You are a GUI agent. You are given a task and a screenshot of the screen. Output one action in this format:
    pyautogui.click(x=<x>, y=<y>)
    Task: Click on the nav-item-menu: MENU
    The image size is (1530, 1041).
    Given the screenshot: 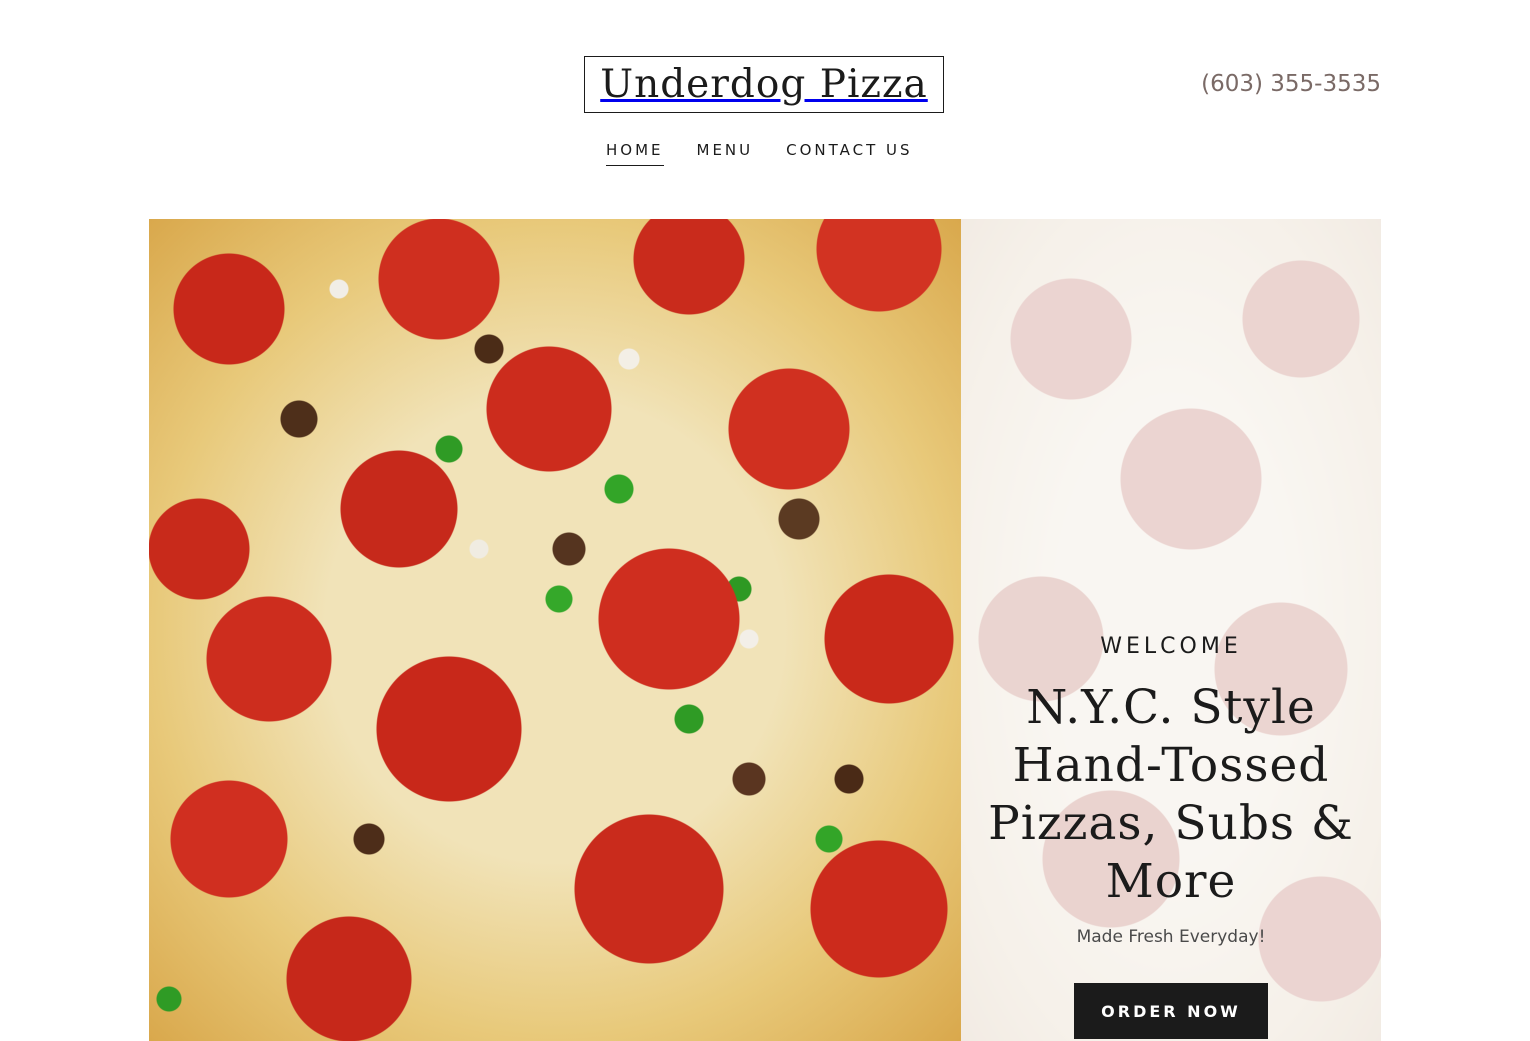 What is the action you would take?
    pyautogui.click(x=725, y=153)
    